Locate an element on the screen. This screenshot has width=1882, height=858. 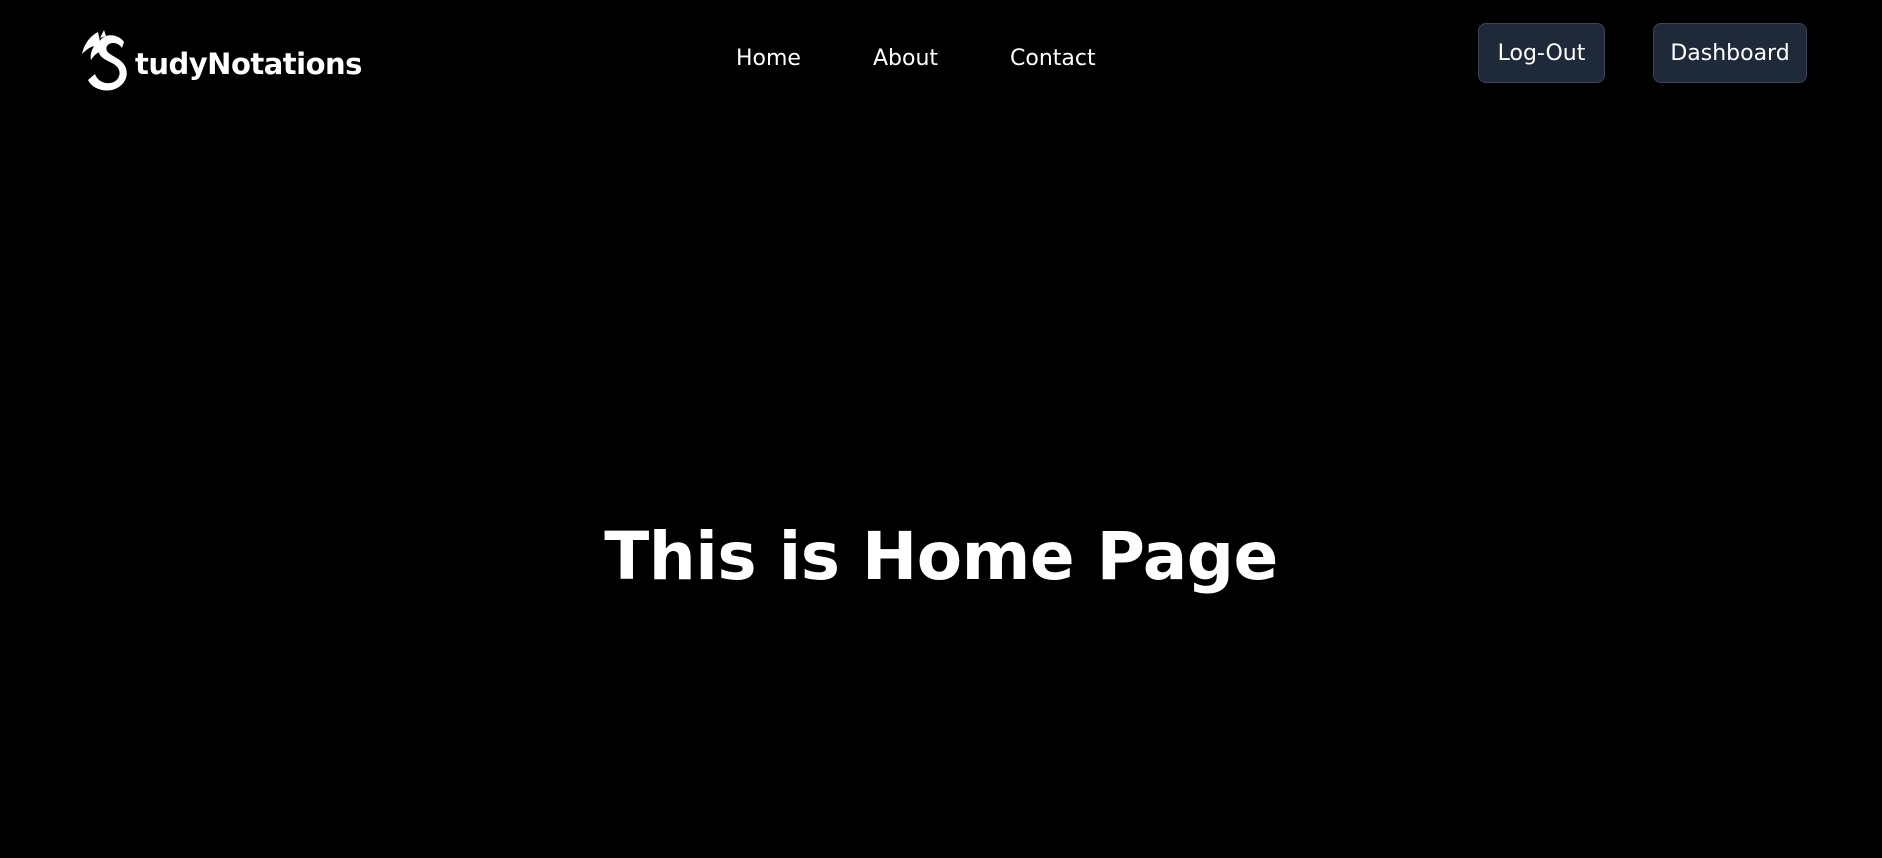
logout-button: Log-Out is located at coordinates (1541, 53).